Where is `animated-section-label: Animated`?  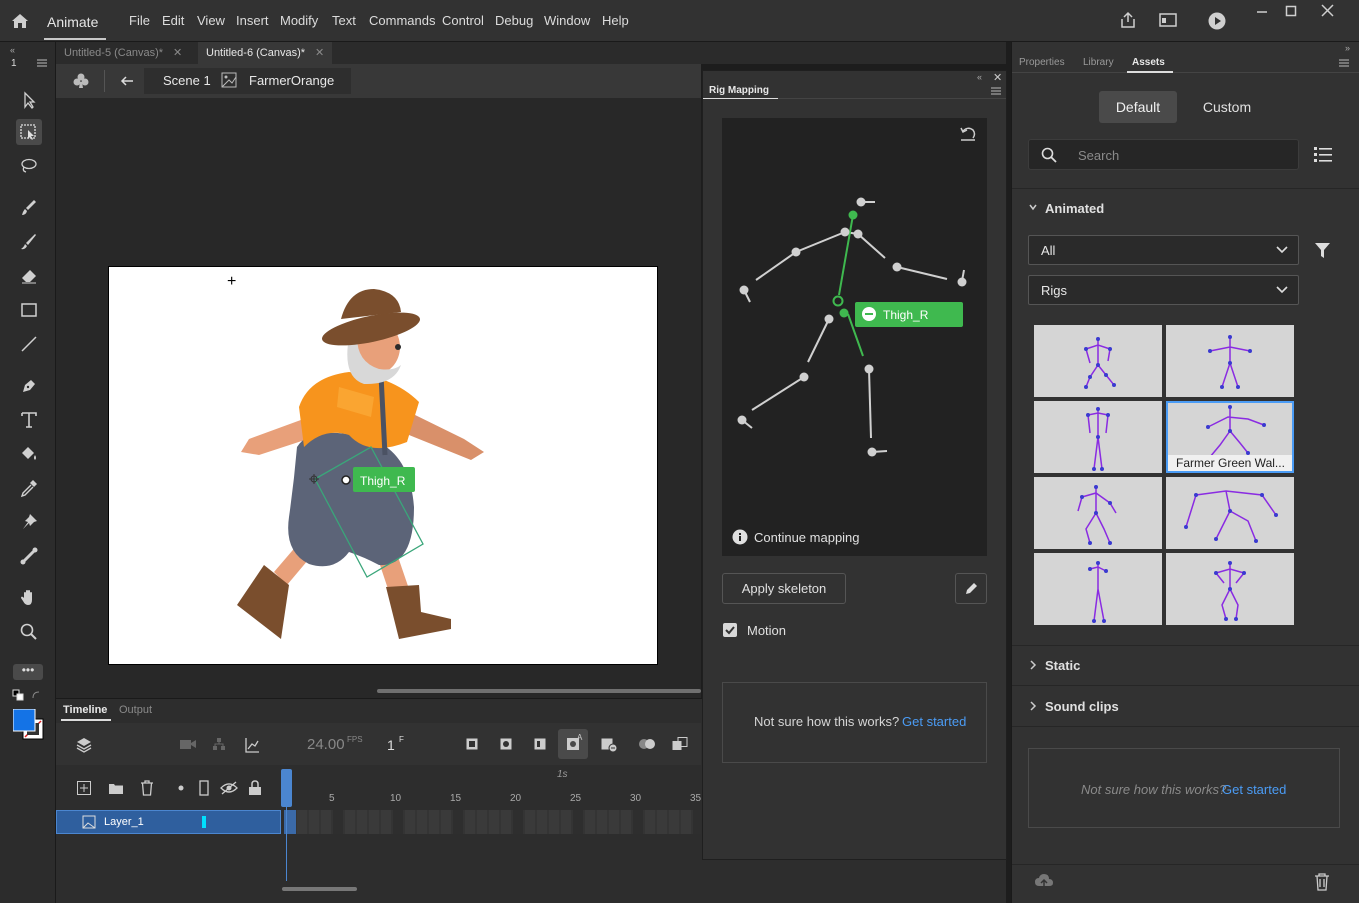 animated-section-label: Animated is located at coordinates (1074, 208).